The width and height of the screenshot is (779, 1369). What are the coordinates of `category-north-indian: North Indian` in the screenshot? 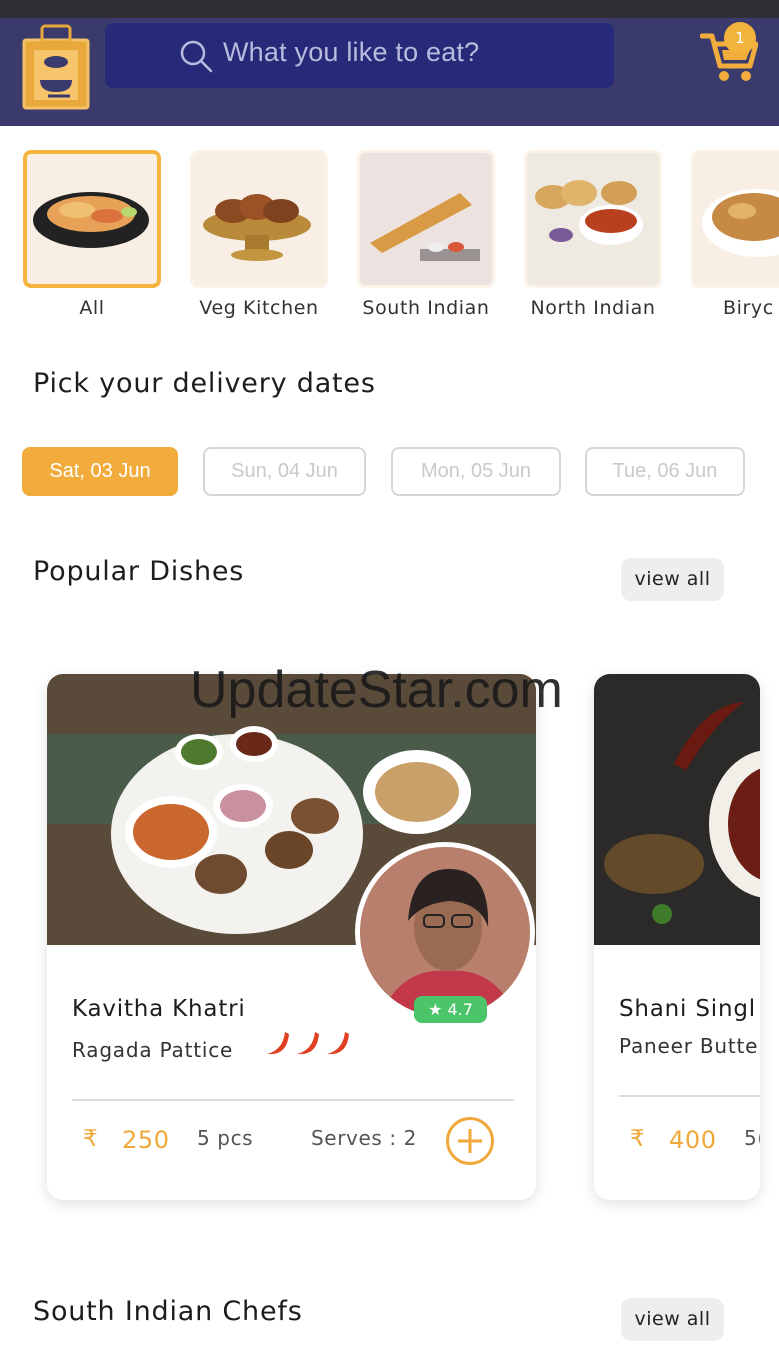 It's located at (593, 234).